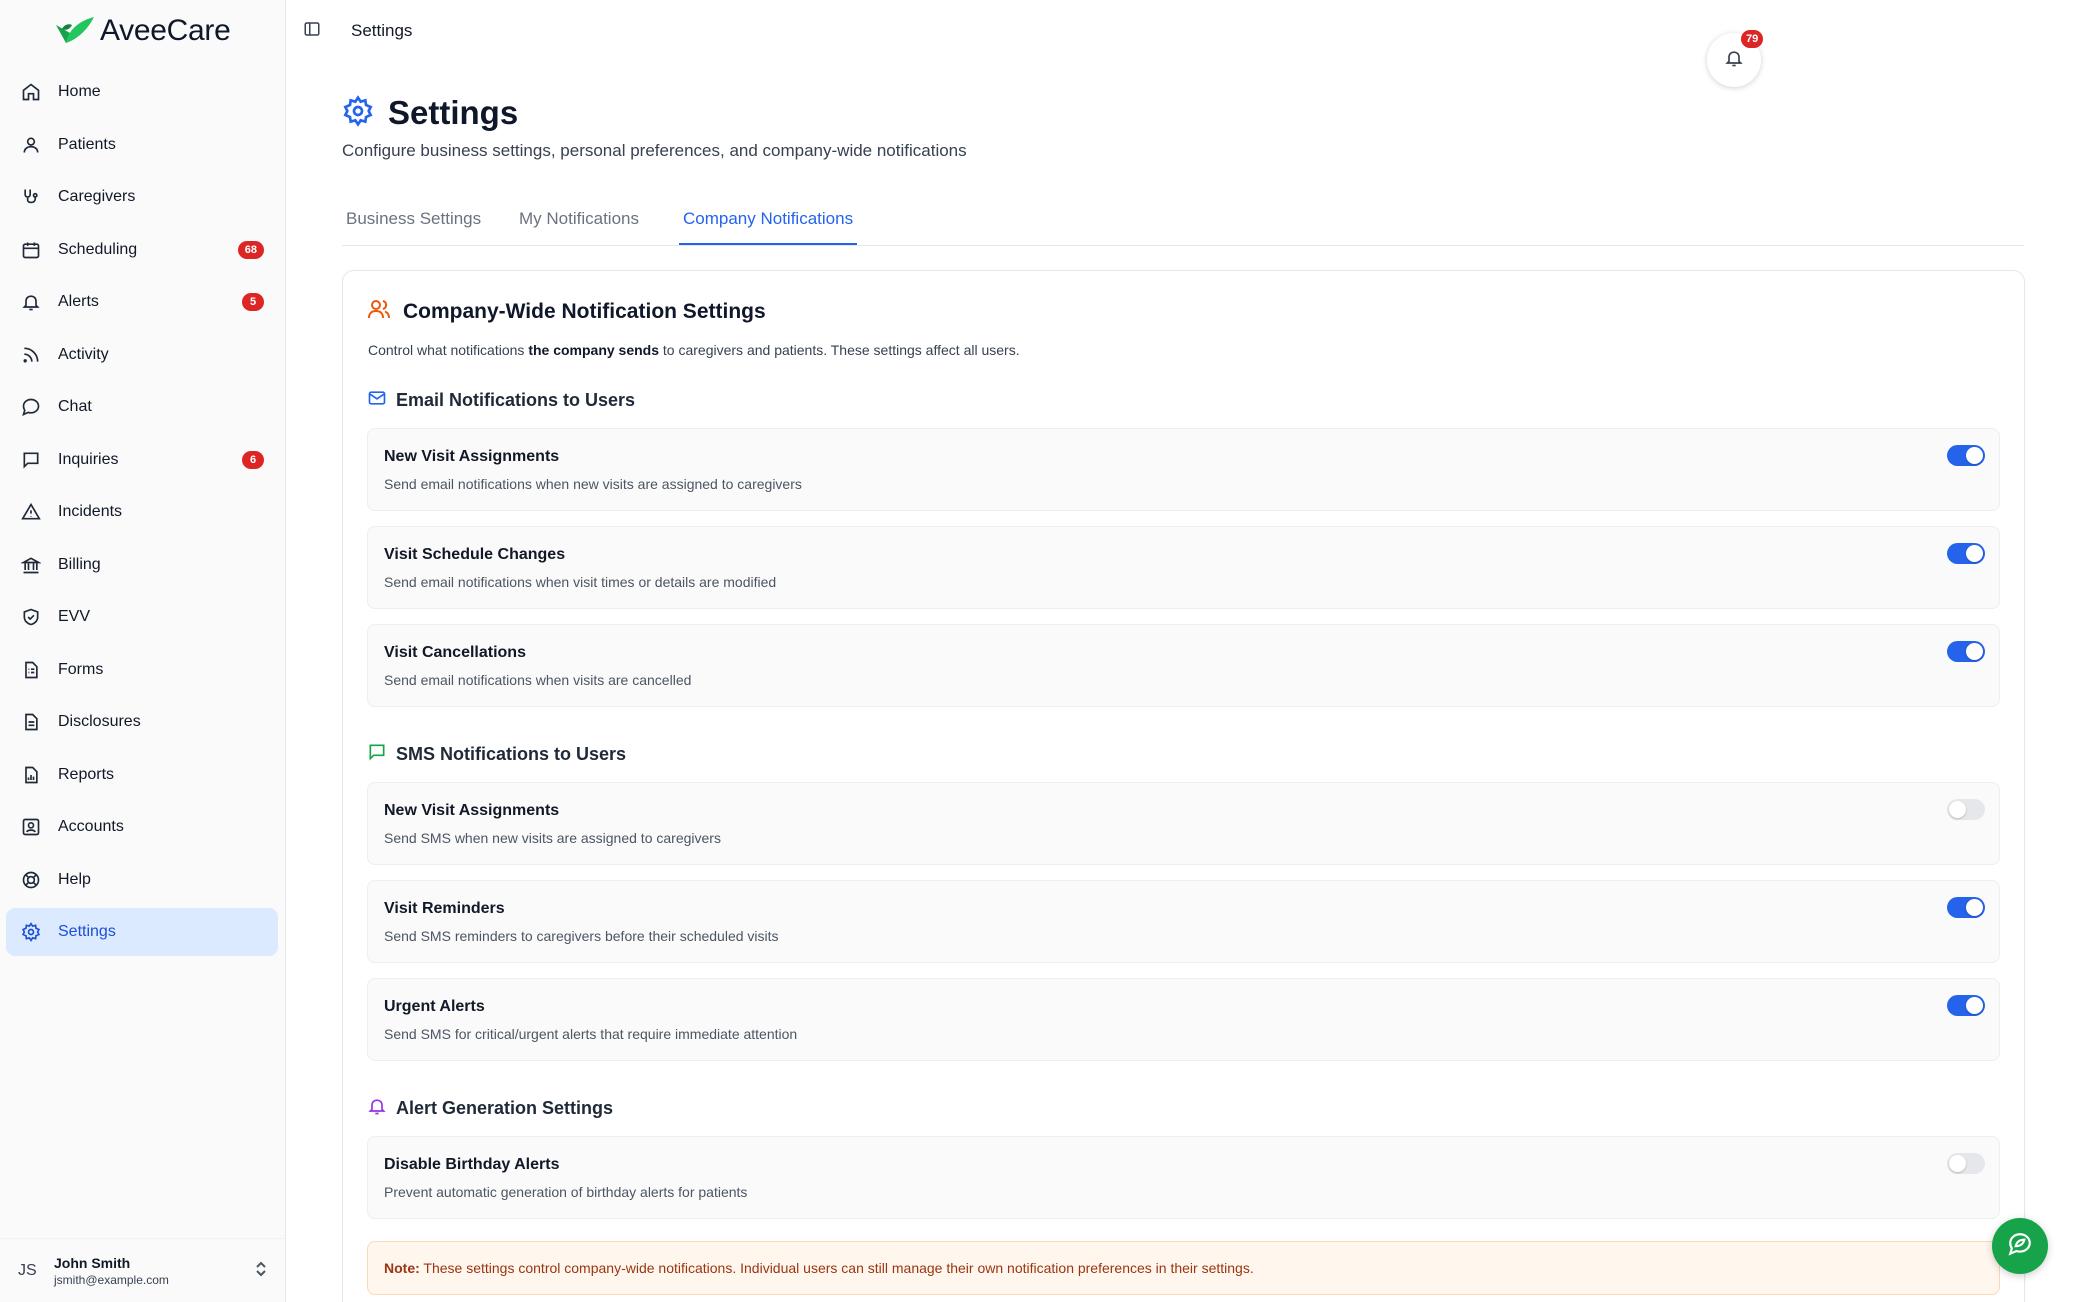 The image size is (2075, 1302). I want to click on leaf-chat-icon, so click(2020, 1246).